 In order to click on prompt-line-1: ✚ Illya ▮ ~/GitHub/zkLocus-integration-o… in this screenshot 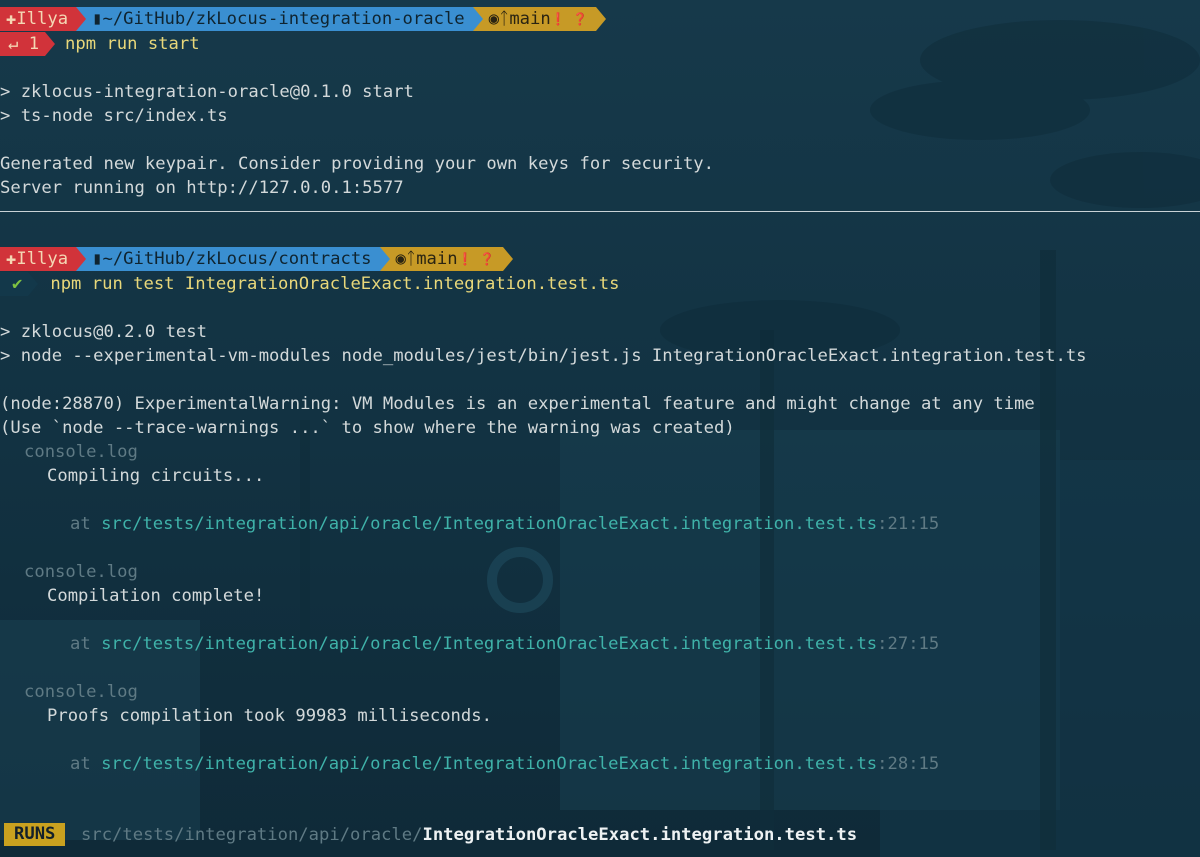, I will do `click(303, 19)`.